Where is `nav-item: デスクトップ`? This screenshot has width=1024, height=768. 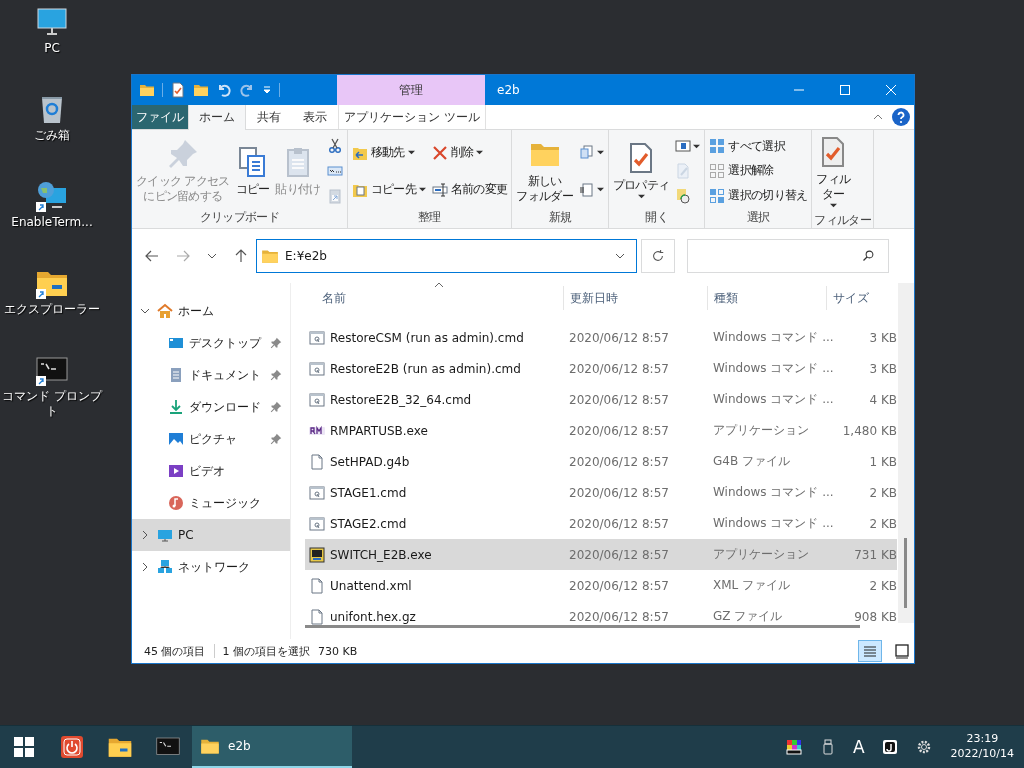 nav-item: デスクトップ is located at coordinates (211, 343).